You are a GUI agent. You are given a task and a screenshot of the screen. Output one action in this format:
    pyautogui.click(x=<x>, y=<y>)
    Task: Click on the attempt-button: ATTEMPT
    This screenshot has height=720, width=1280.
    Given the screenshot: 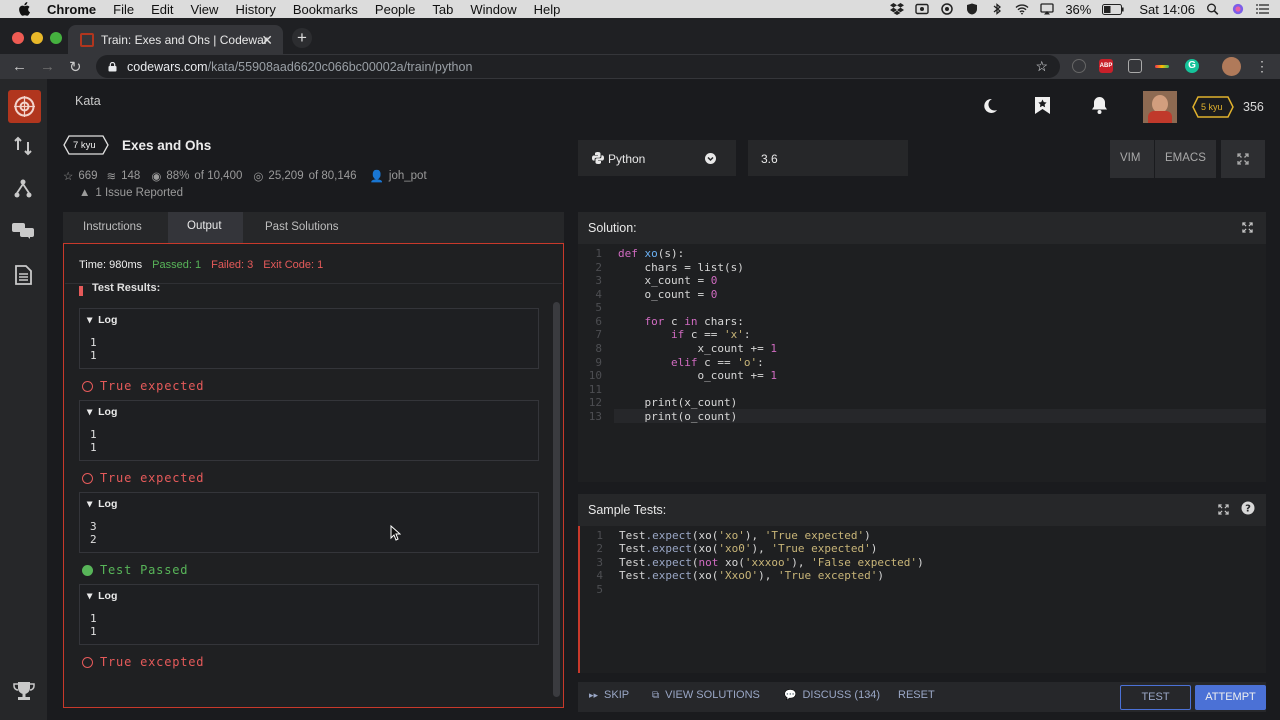 What is the action you would take?
    pyautogui.click(x=1230, y=697)
    